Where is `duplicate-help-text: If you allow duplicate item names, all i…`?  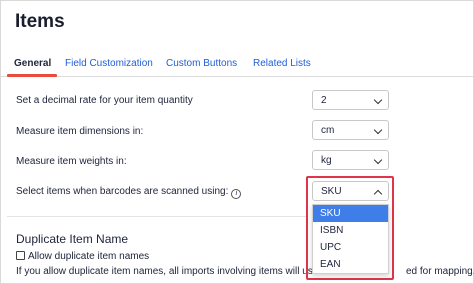
duplicate-help-text: If you allow duplicate item names, all i… is located at coordinates (245, 271).